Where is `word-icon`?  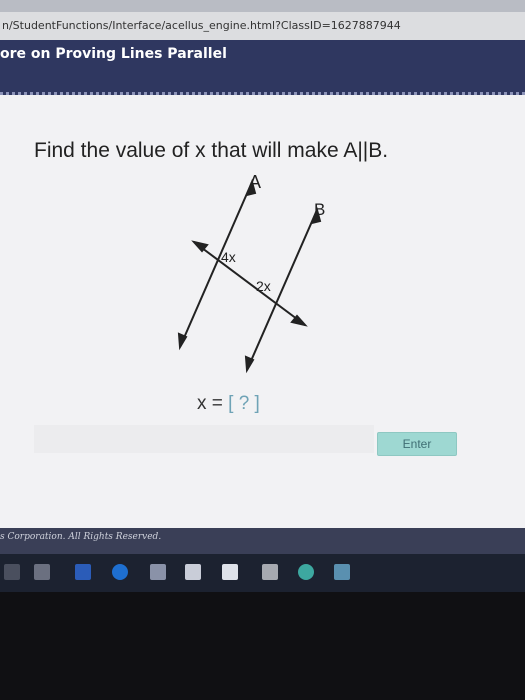
word-icon is located at coordinates (83, 572).